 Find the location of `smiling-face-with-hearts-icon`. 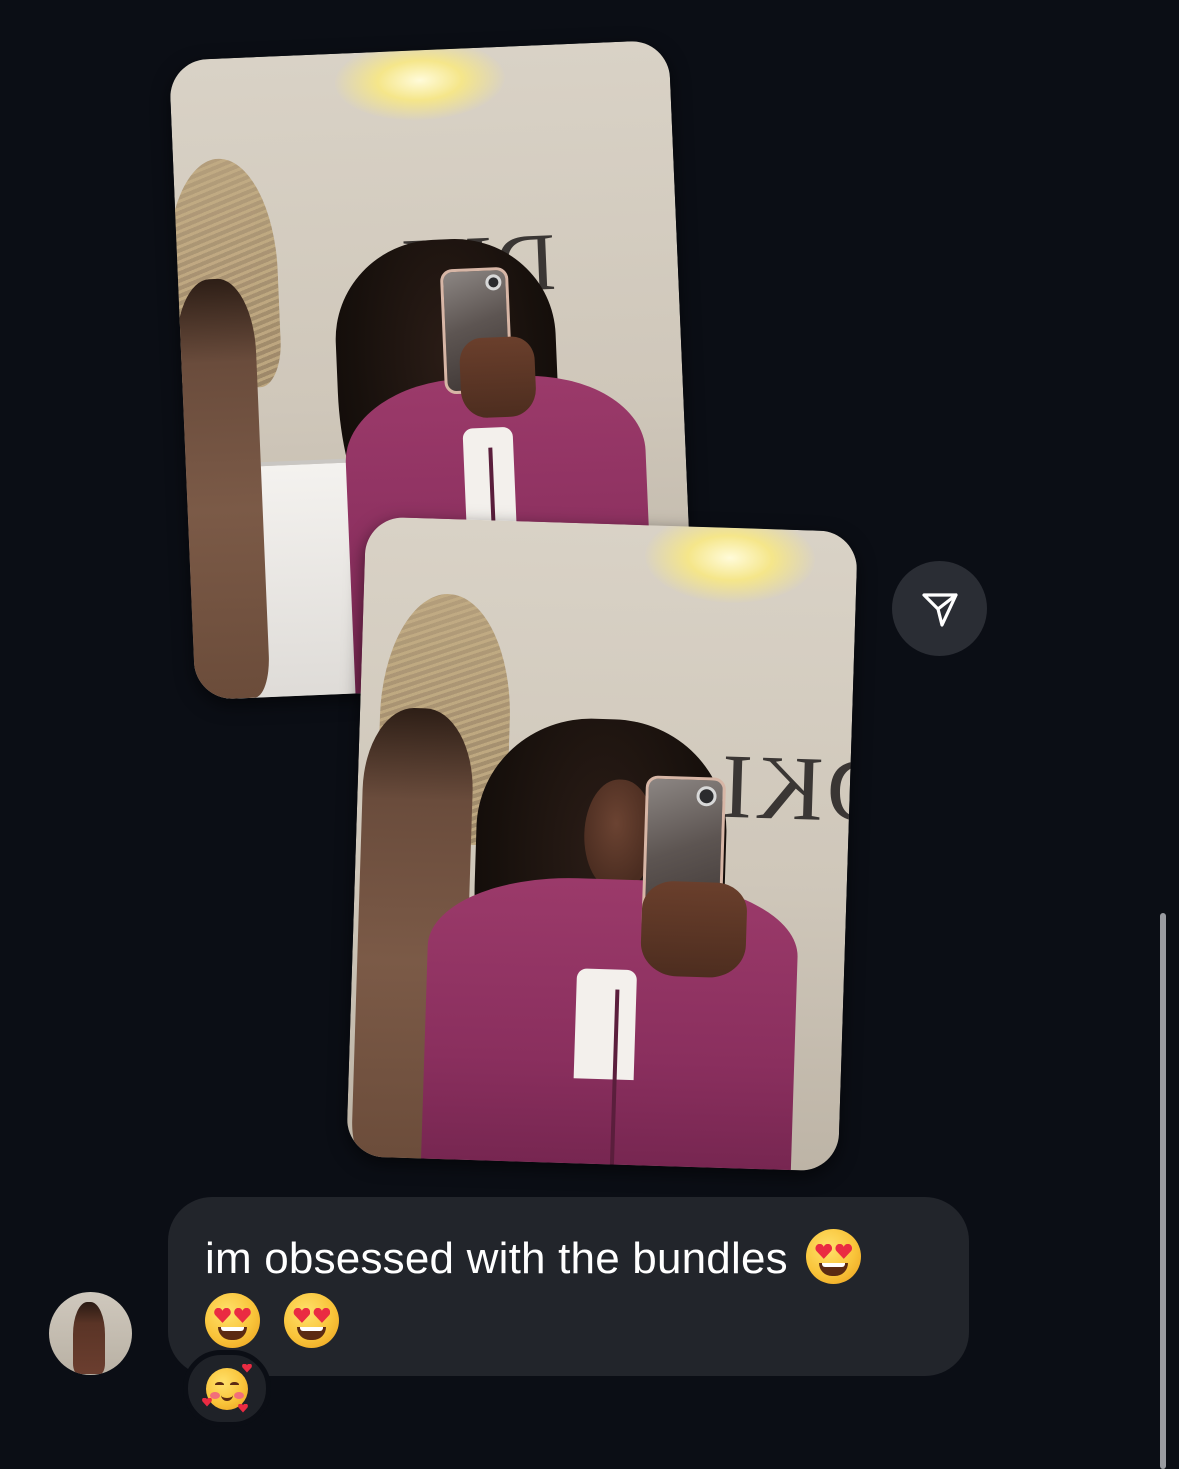

smiling-face-with-hearts-icon is located at coordinates (227, 1389).